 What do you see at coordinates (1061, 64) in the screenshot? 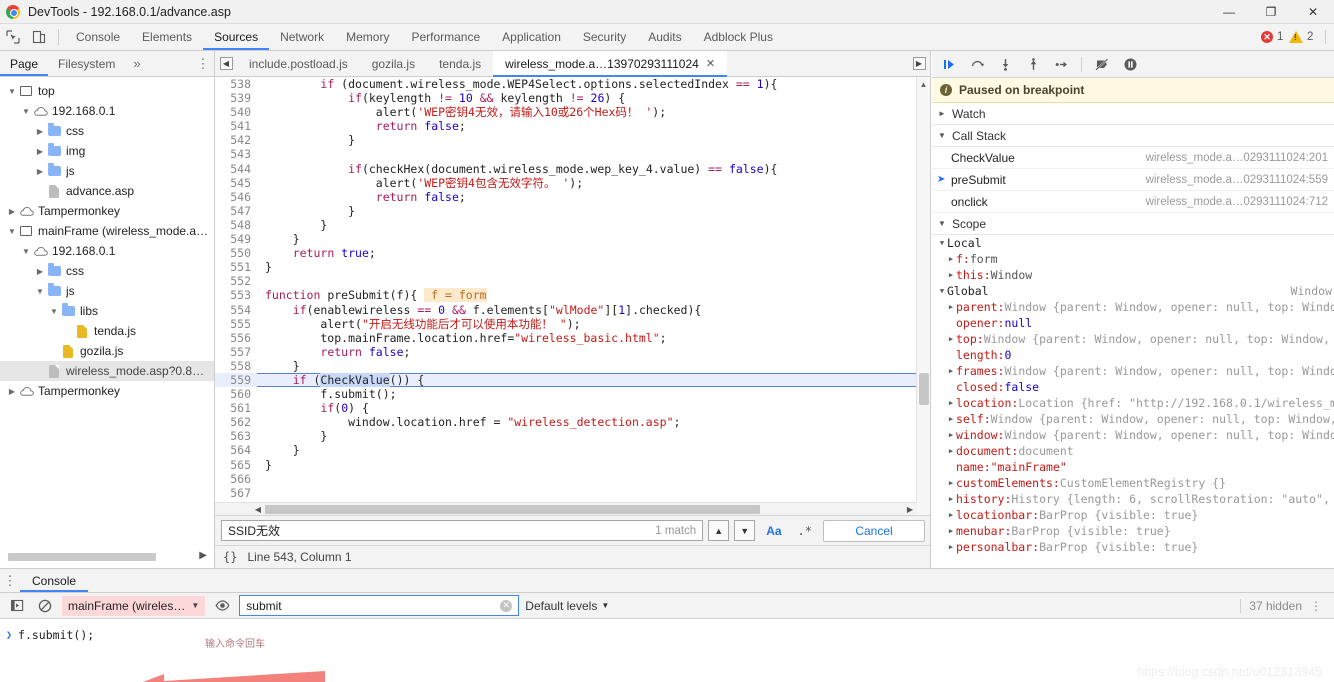
I see `step-icon` at bounding box center [1061, 64].